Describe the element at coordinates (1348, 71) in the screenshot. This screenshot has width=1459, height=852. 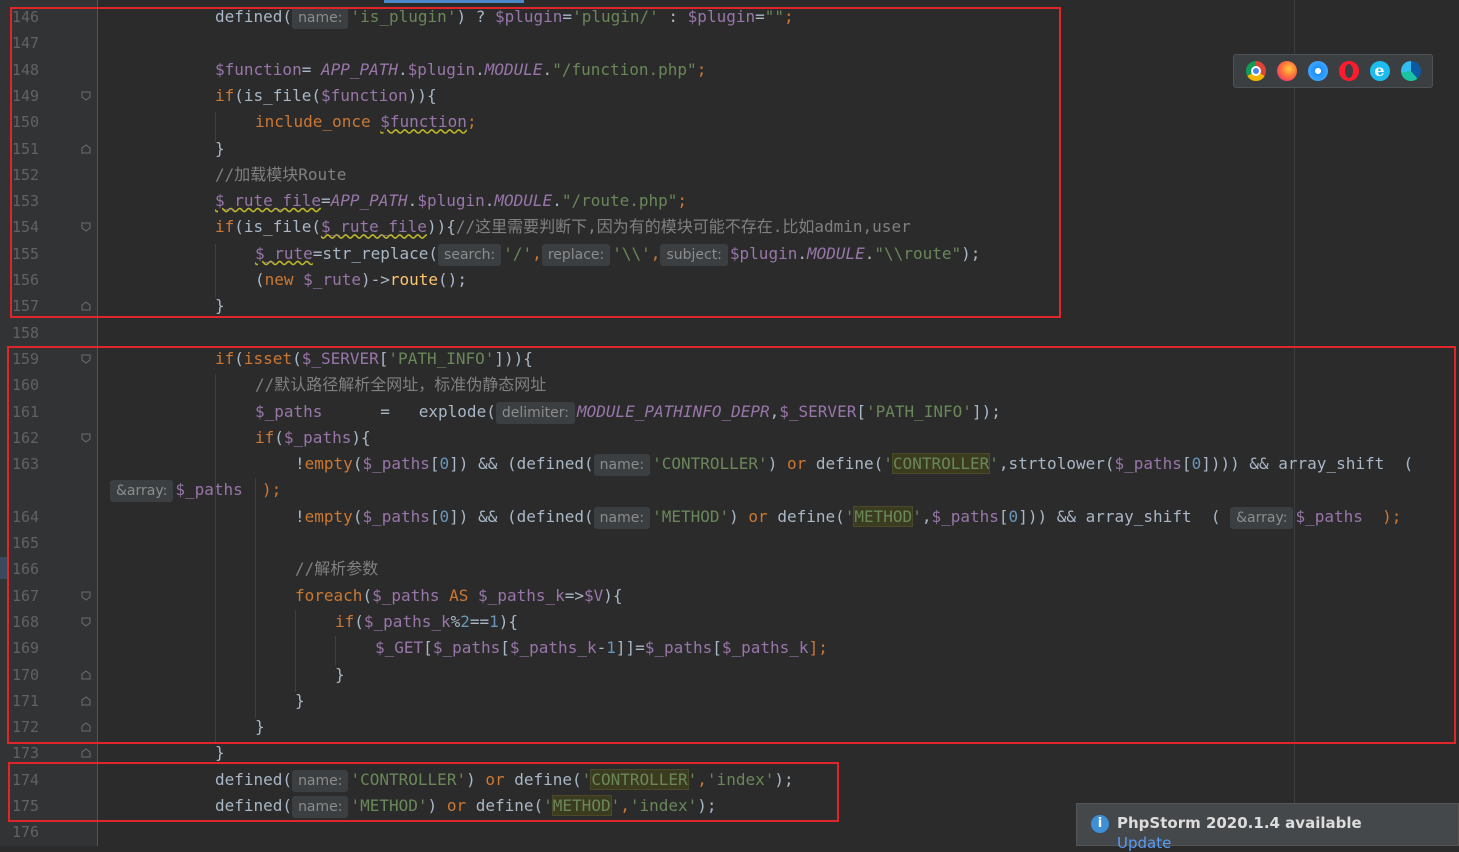
I see `opera-icon` at that location.